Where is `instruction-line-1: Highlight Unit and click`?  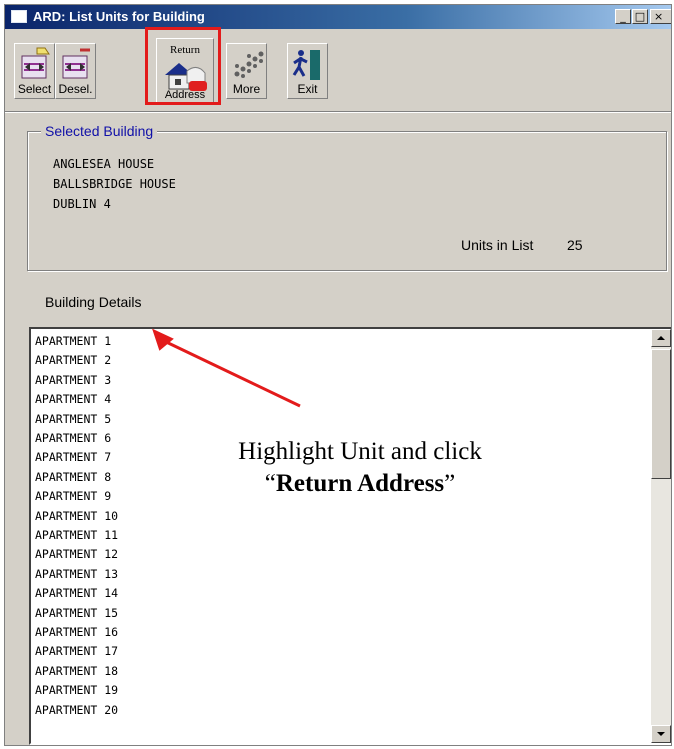 instruction-line-1: Highlight Unit and click is located at coordinates (360, 451).